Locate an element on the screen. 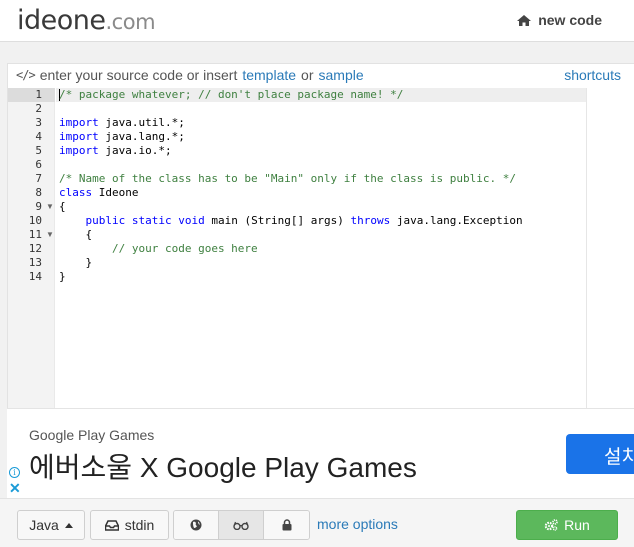  new-code-label: new code is located at coordinates (570, 20).